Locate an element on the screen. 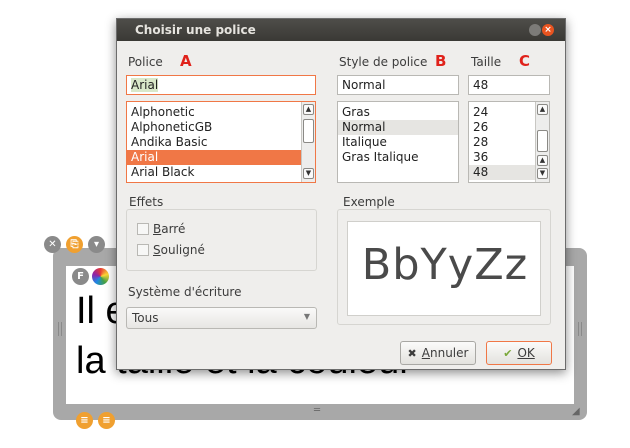 This screenshot has height=448, width=630. size-list: 24 26 28 36 48 ▲ ▲ ▼ is located at coordinates (509, 142).